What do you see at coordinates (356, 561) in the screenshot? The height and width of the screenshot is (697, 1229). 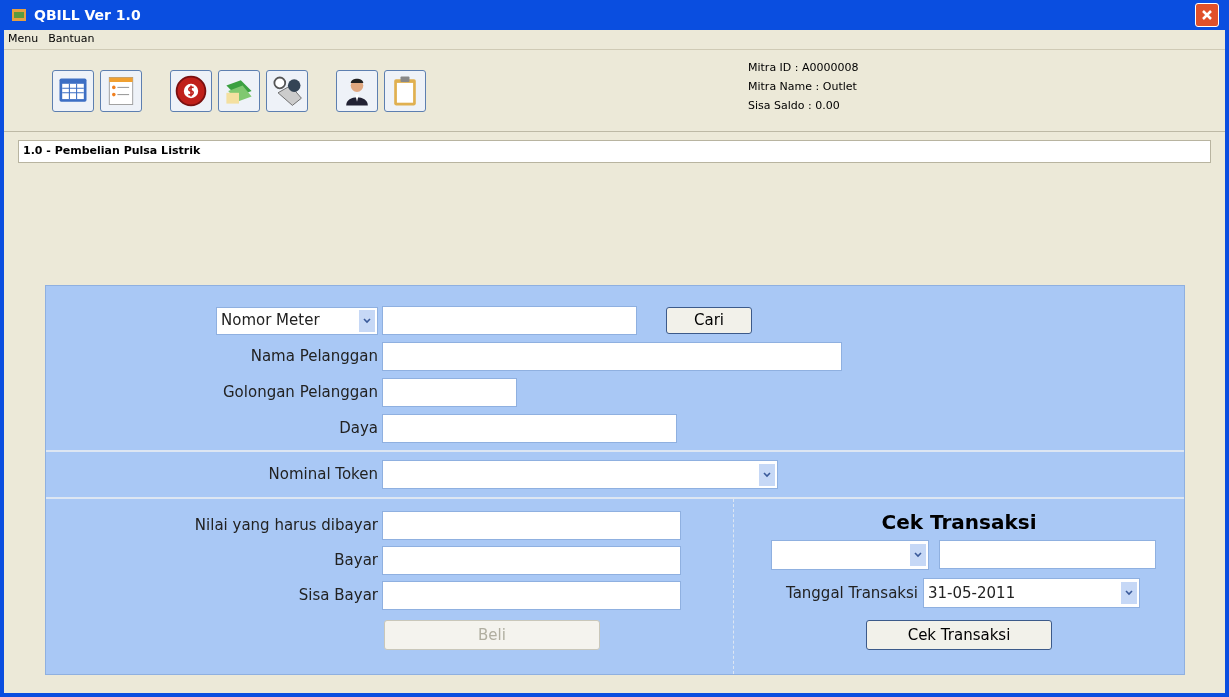 I see `field-label: Bayar` at bounding box center [356, 561].